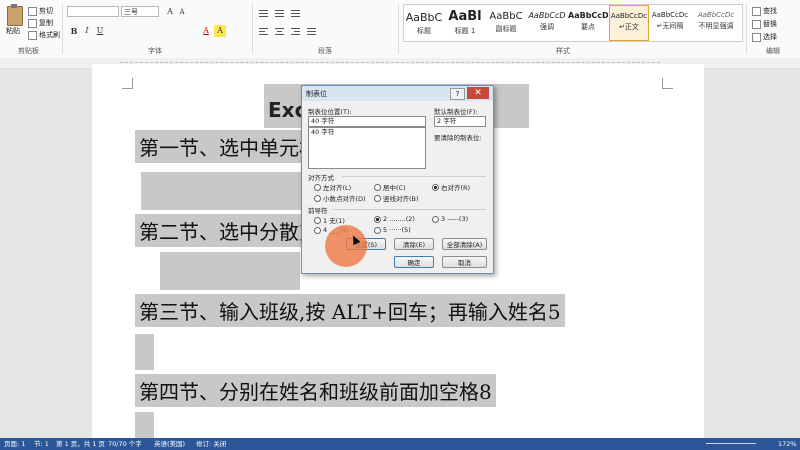 The width and height of the screenshot is (800, 450). What do you see at coordinates (344, 199) in the screenshot?
I see `radio-label: 小数点对齐(D)` at bounding box center [344, 199].